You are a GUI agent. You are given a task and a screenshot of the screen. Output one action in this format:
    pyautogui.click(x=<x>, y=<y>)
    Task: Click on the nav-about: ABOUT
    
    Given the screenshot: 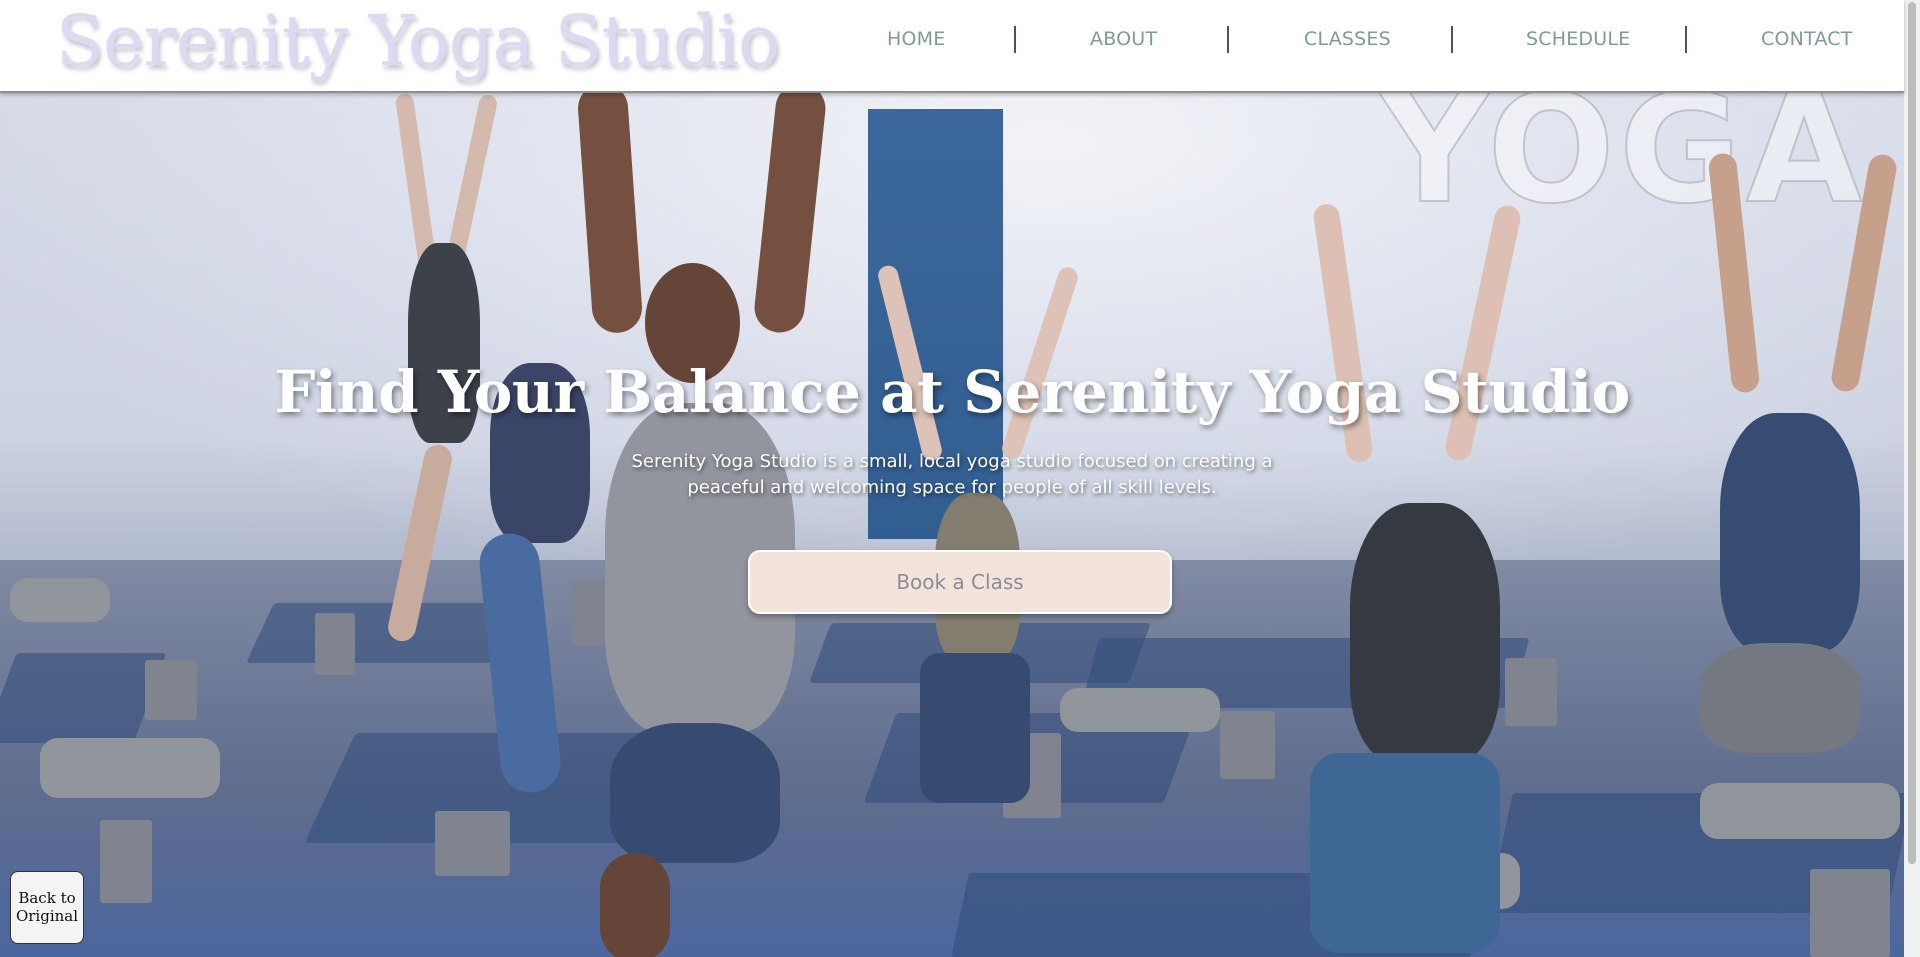 What is the action you would take?
    pyautogui.click(x=1123, y=39)
    